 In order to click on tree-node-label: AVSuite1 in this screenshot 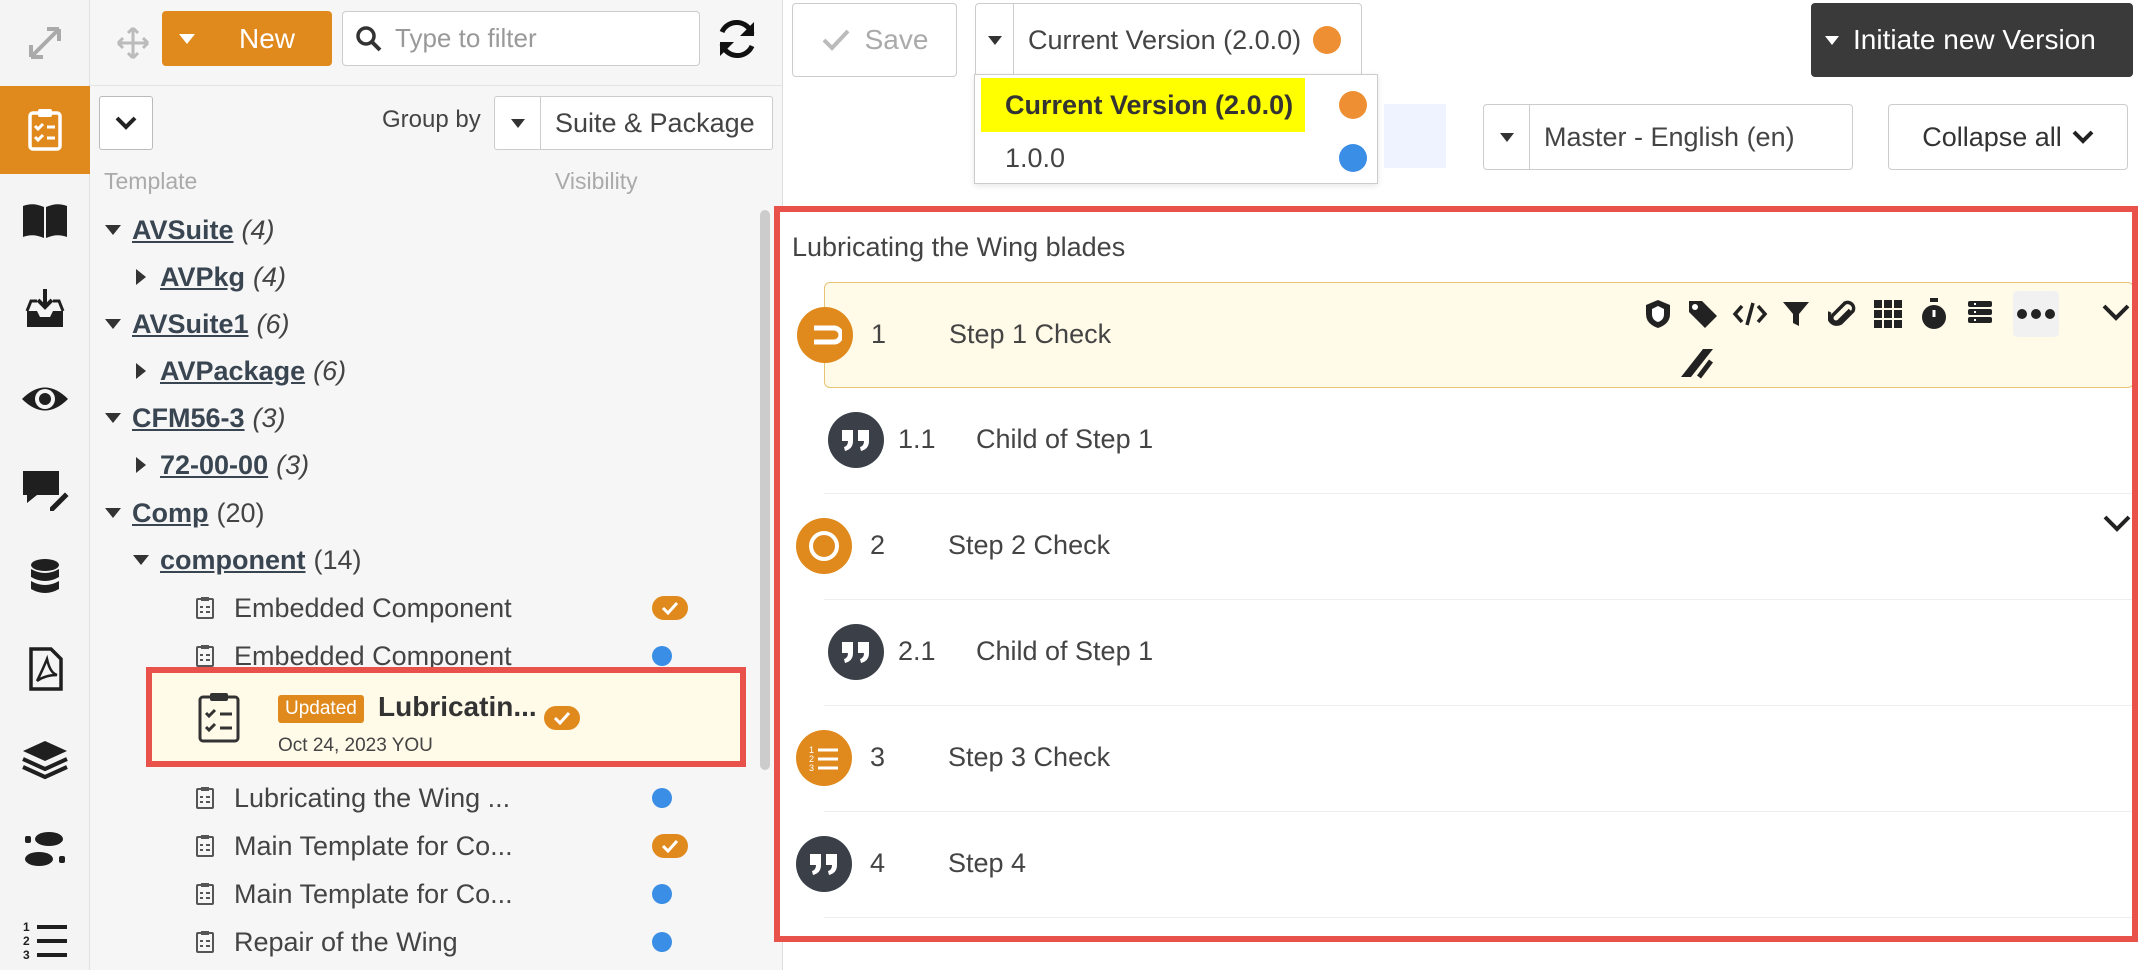, I will do `click(190, 324)`.